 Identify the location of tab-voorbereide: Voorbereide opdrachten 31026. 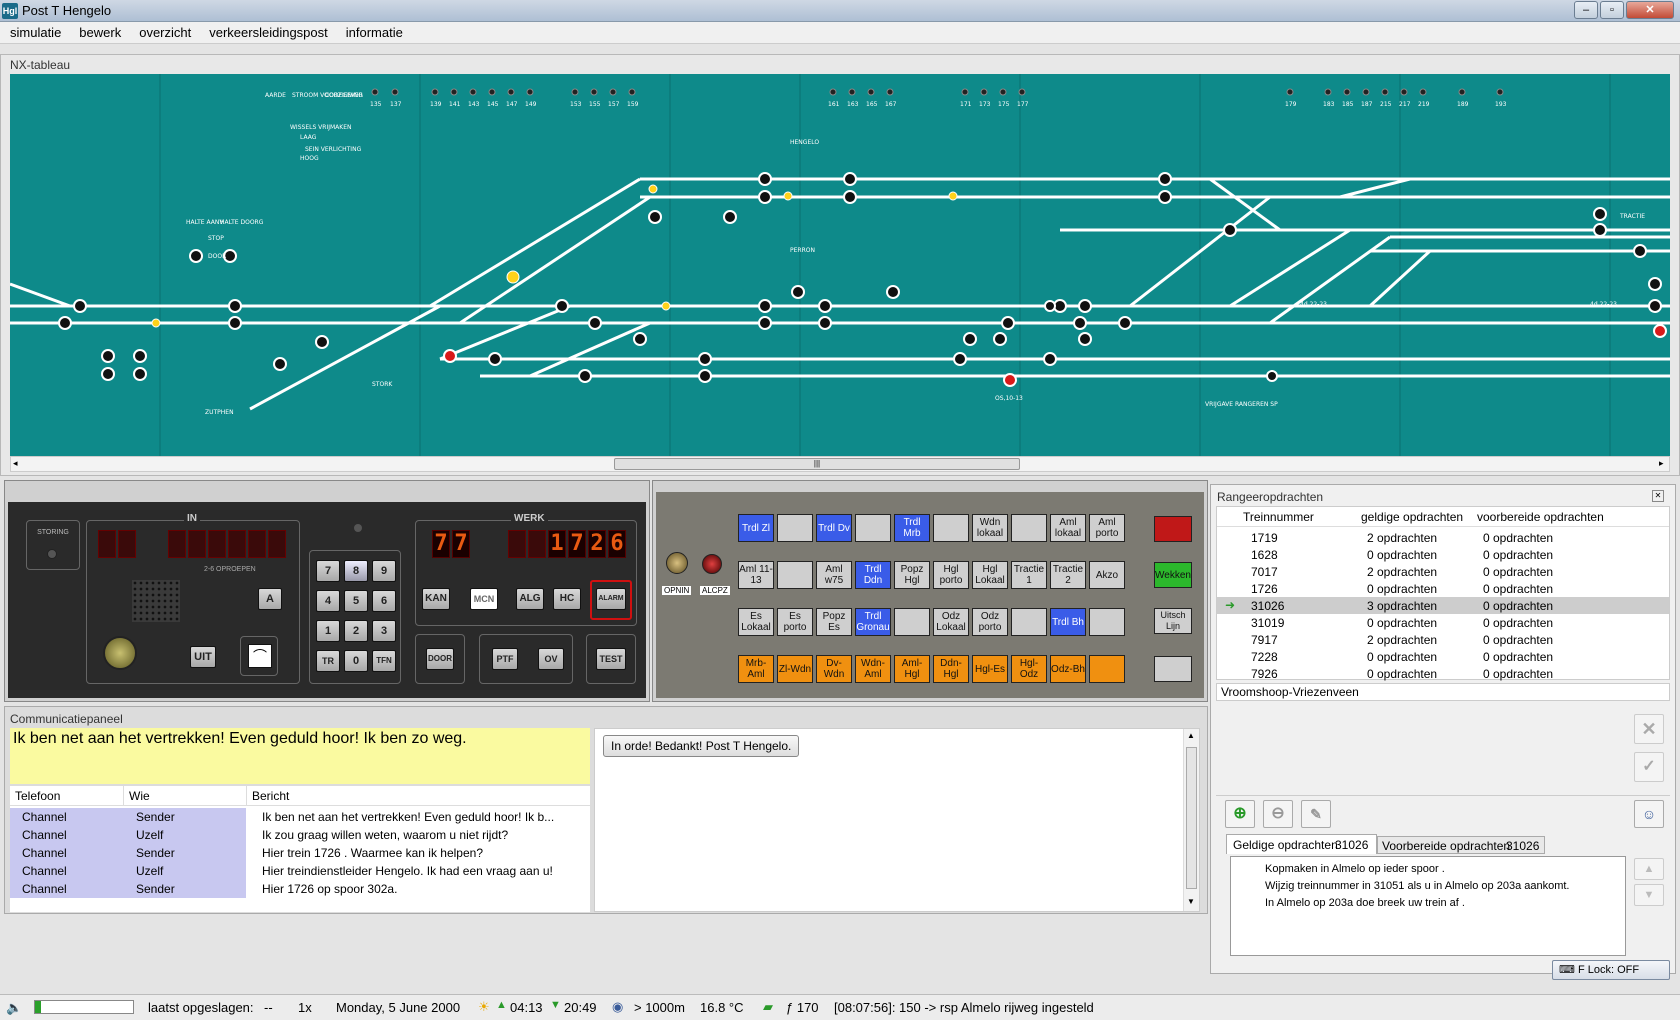
(1461, 845).